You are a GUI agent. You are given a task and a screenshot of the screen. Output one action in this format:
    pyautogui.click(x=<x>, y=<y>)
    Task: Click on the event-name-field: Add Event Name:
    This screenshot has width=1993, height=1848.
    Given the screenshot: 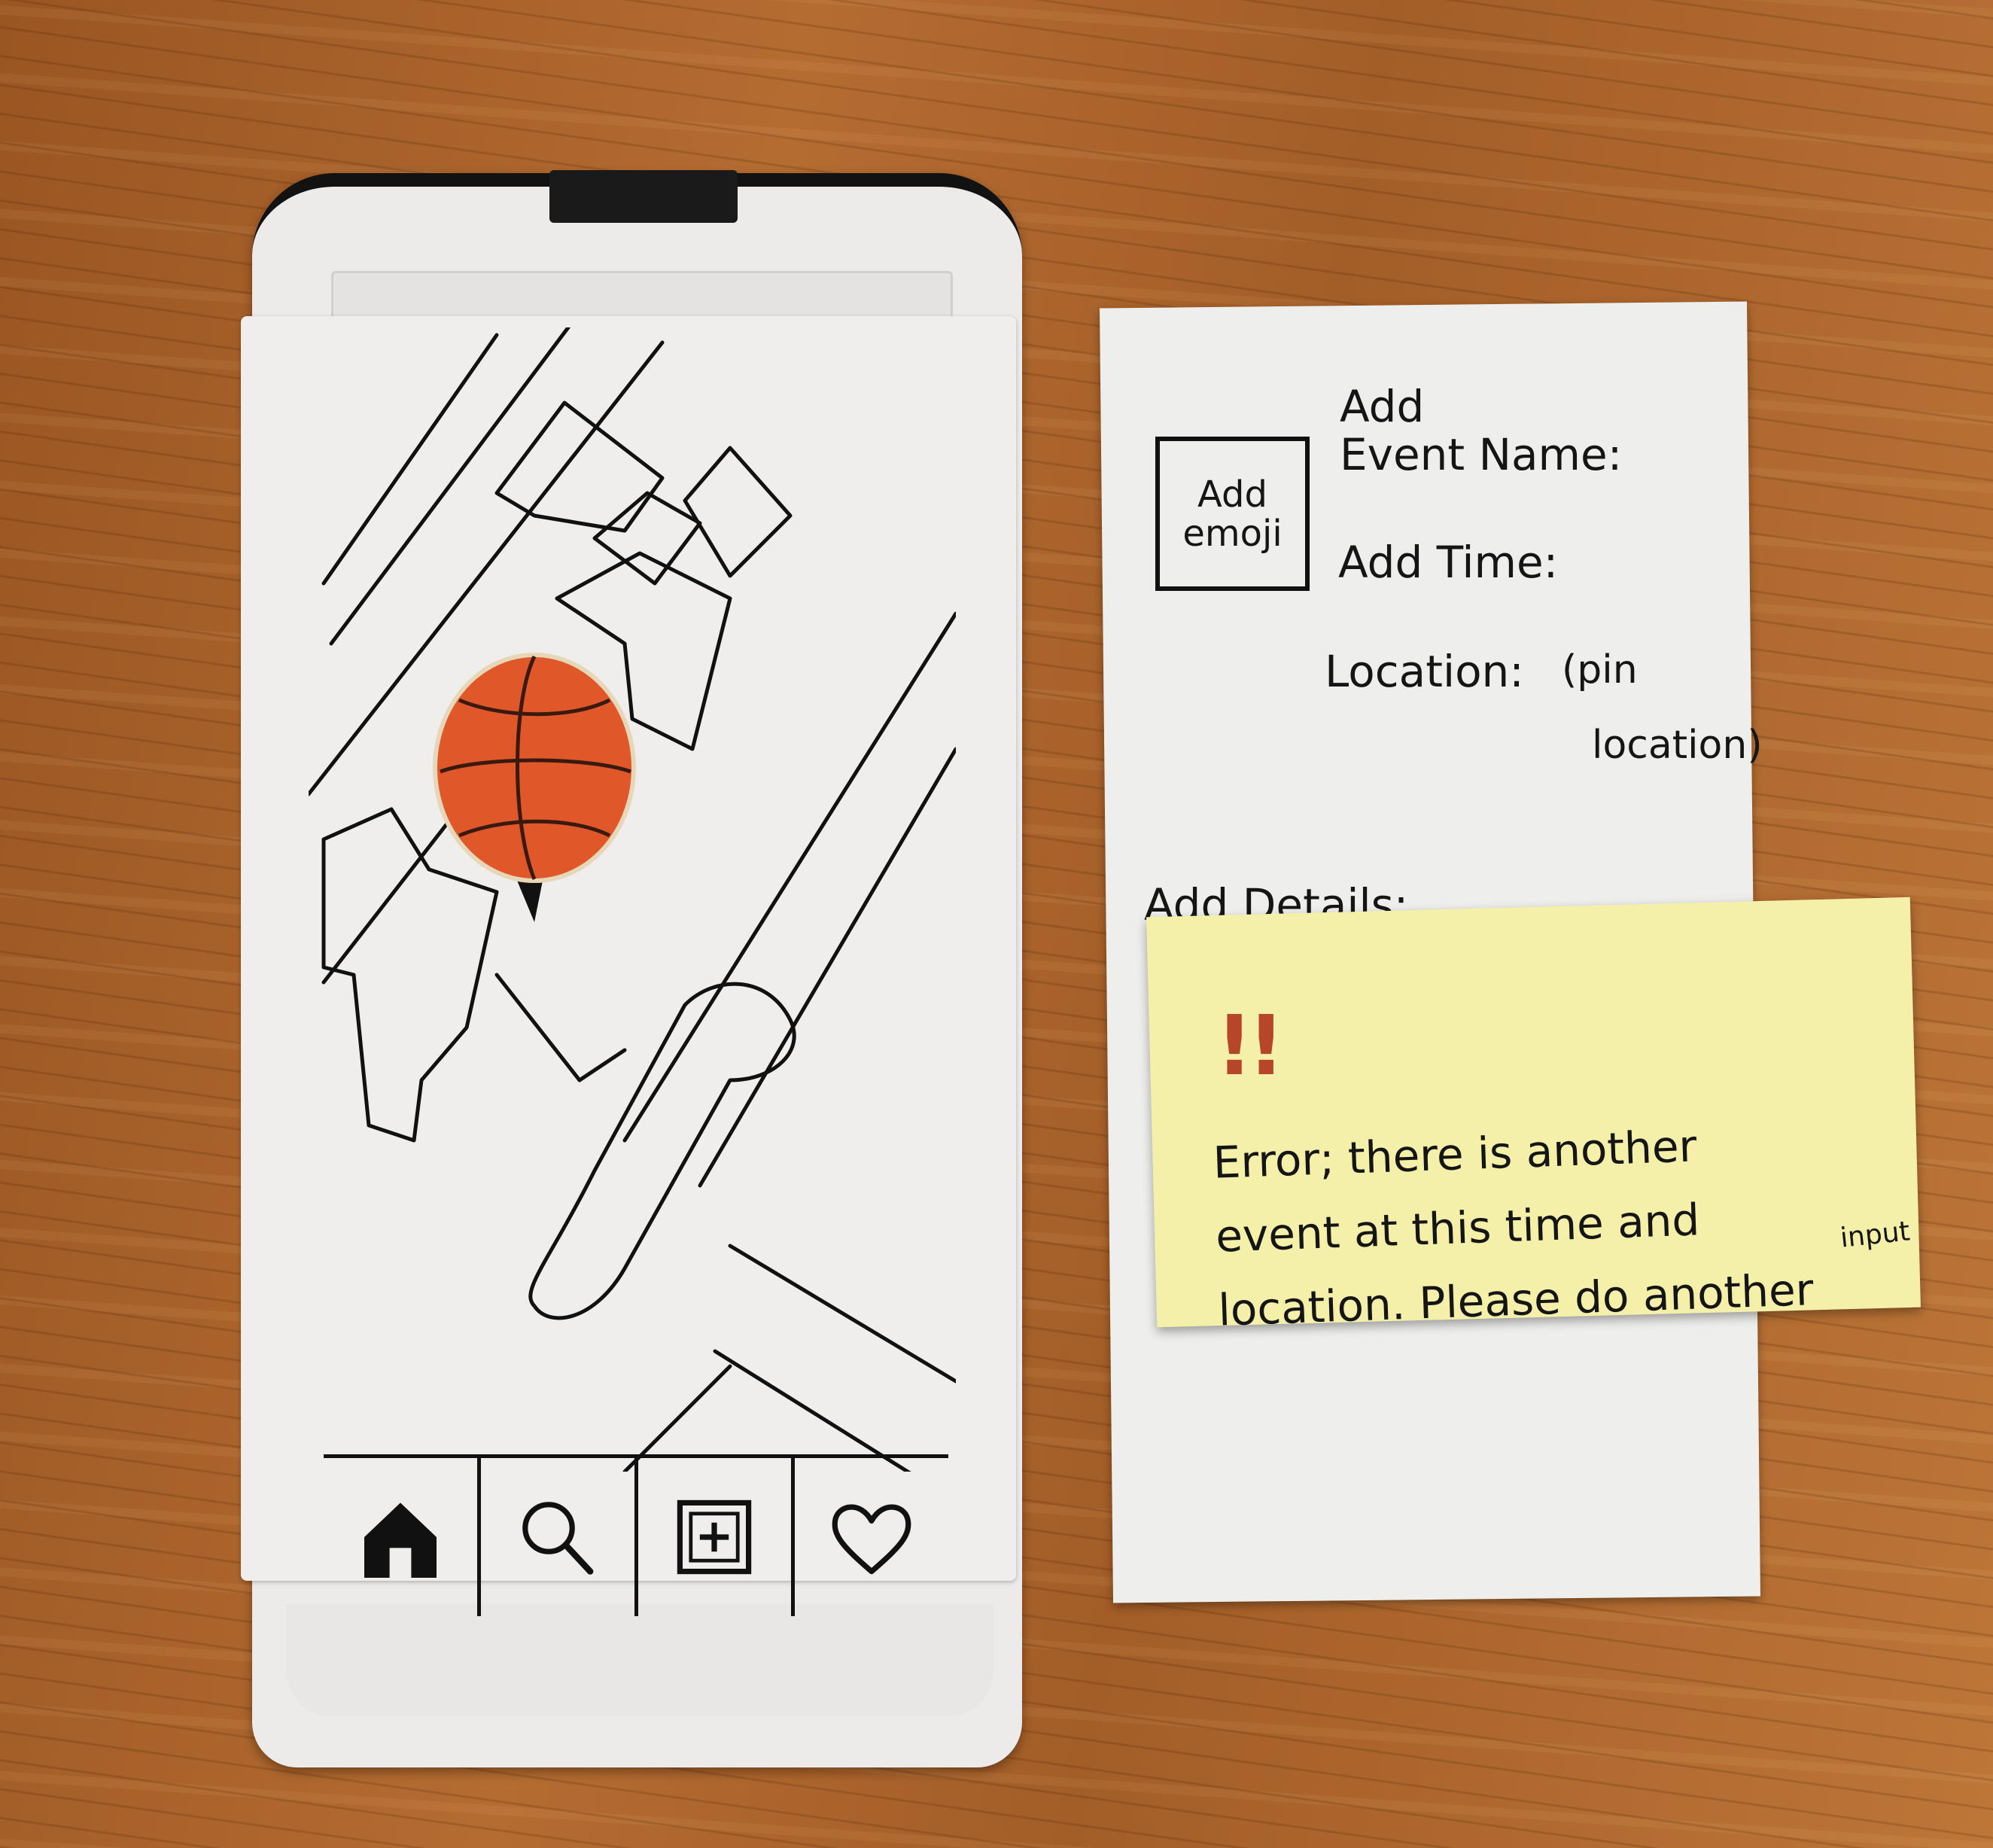 What is the action you would take?
    pyautogui.click(x=1481, y=430)
    